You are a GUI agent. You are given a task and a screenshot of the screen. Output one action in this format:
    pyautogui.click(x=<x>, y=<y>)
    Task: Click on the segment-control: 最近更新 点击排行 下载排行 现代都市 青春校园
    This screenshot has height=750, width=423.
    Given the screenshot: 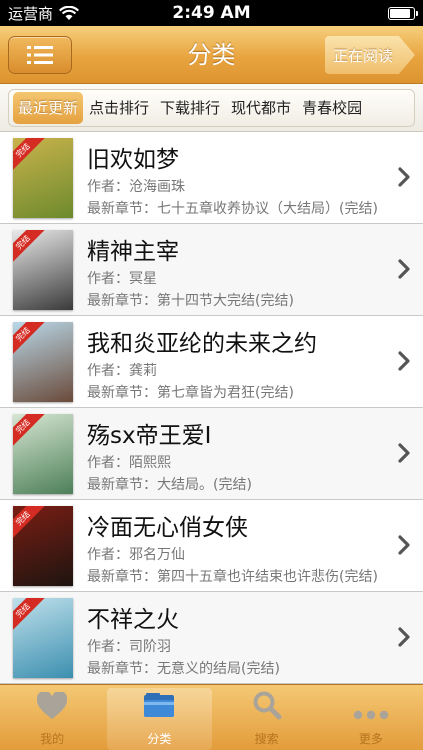 What is the action you would take?
    pyautogui.click(x=211, y=108)
    